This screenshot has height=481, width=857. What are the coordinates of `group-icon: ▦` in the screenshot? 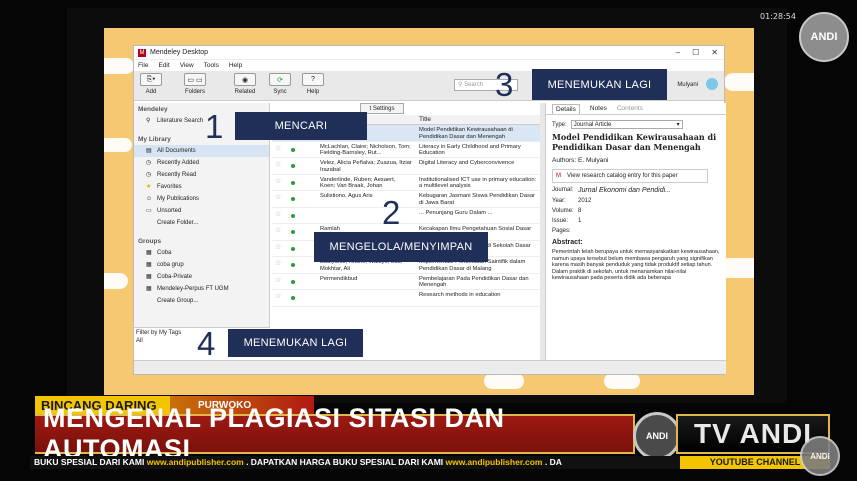 It's located at (149, 276).